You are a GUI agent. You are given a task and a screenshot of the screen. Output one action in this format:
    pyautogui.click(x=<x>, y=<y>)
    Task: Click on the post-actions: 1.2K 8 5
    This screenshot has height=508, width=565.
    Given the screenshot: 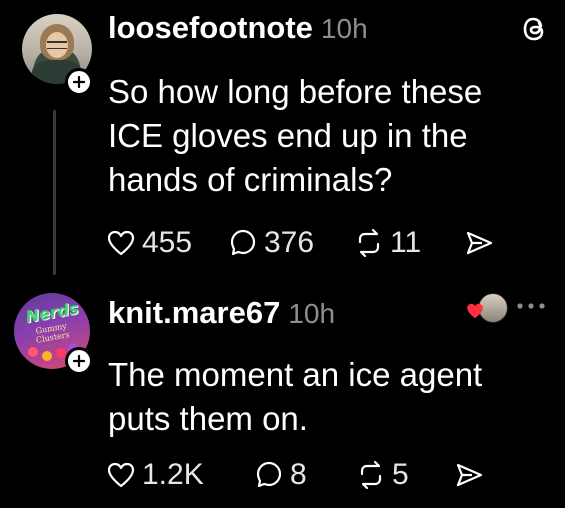 What is the action you would take?
    pyautogui.click(x=295, y=475)
    